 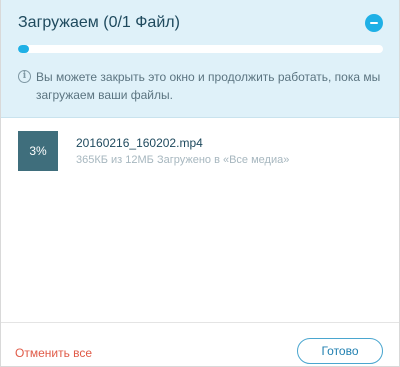 I want to click on info-icon: i, so click(x=24, y=76).